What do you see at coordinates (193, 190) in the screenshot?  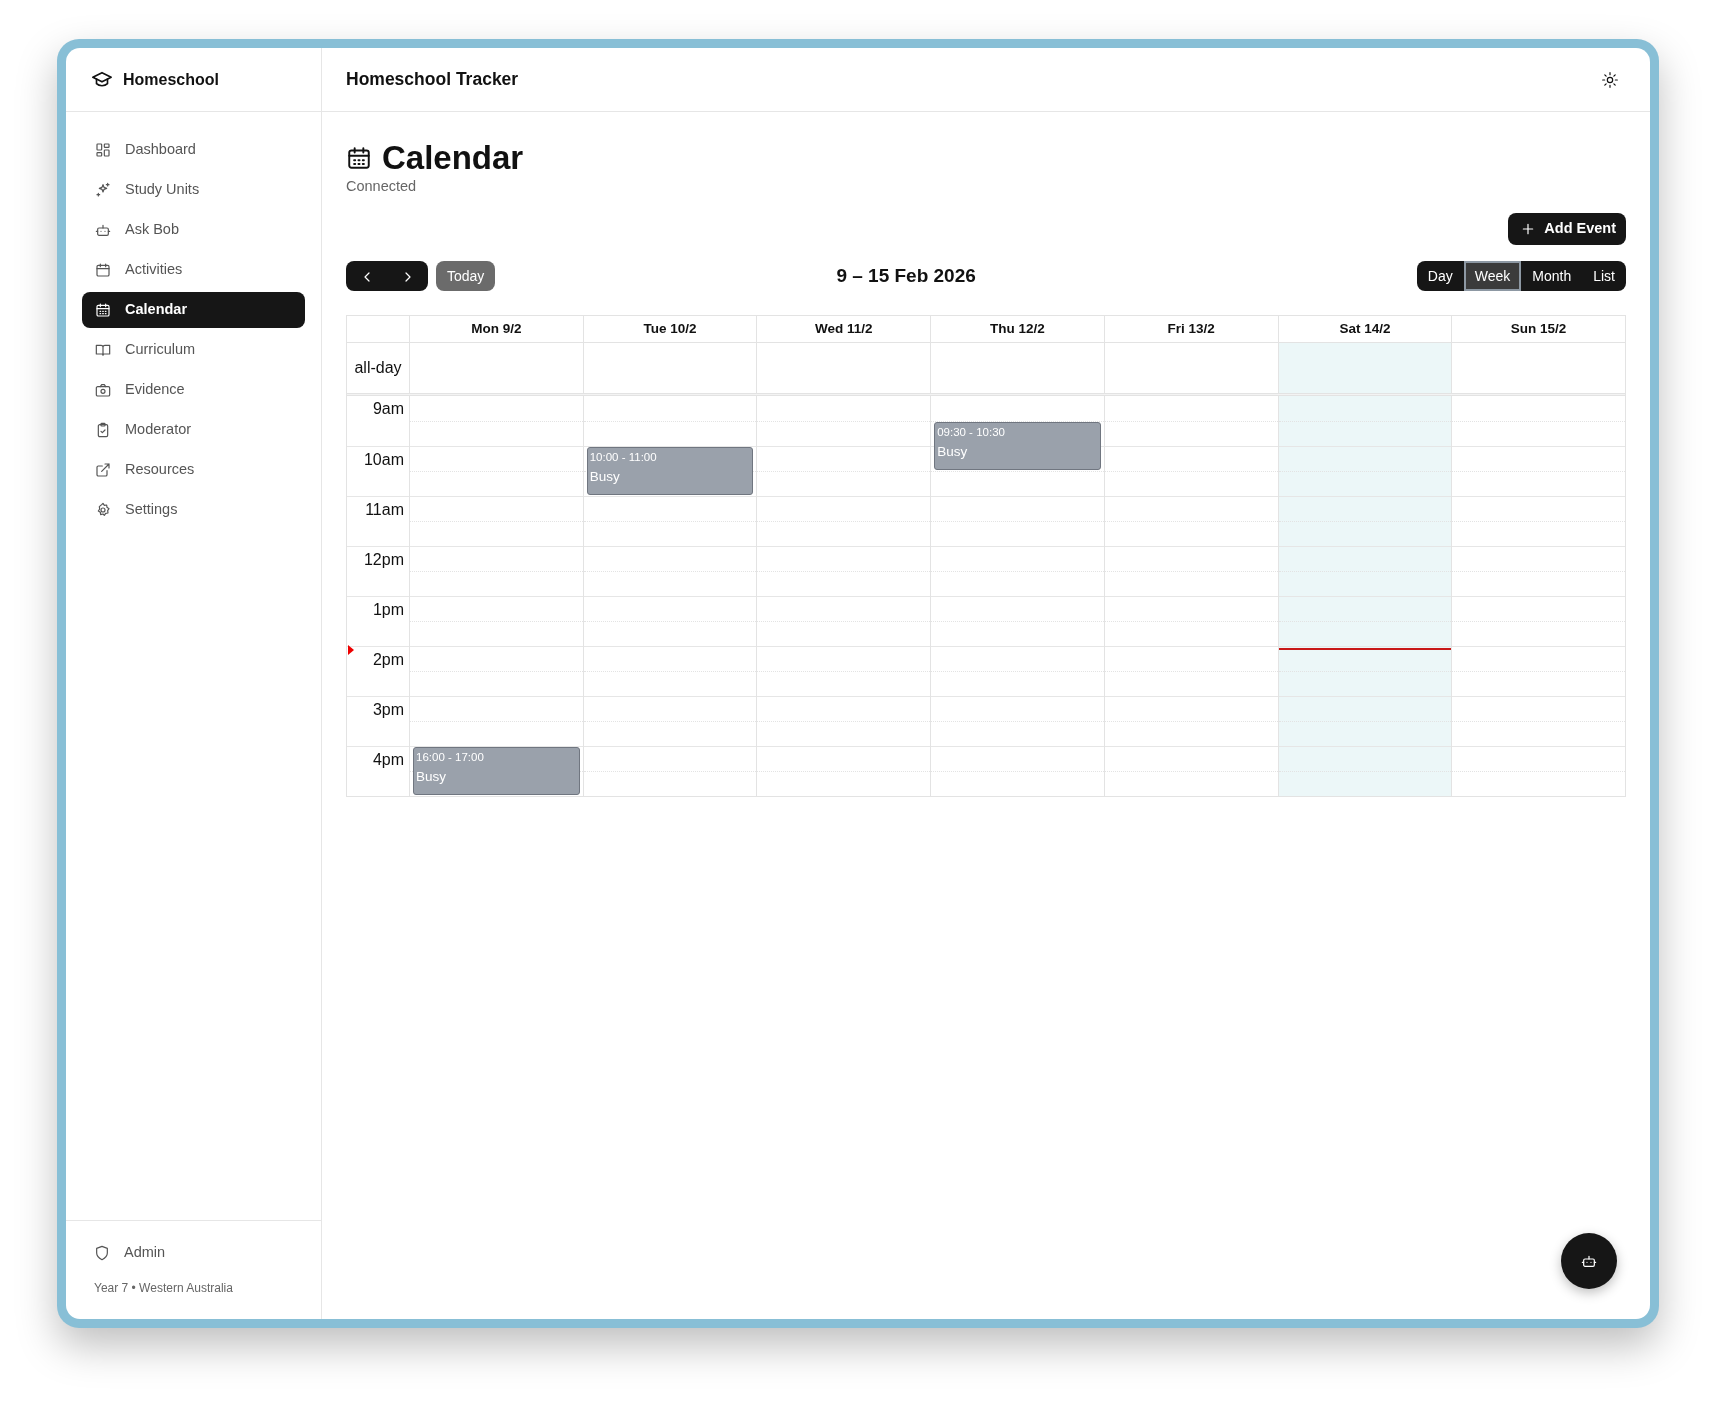 I see `sidebar-item: Study Units` at bounding box center [193, 190].